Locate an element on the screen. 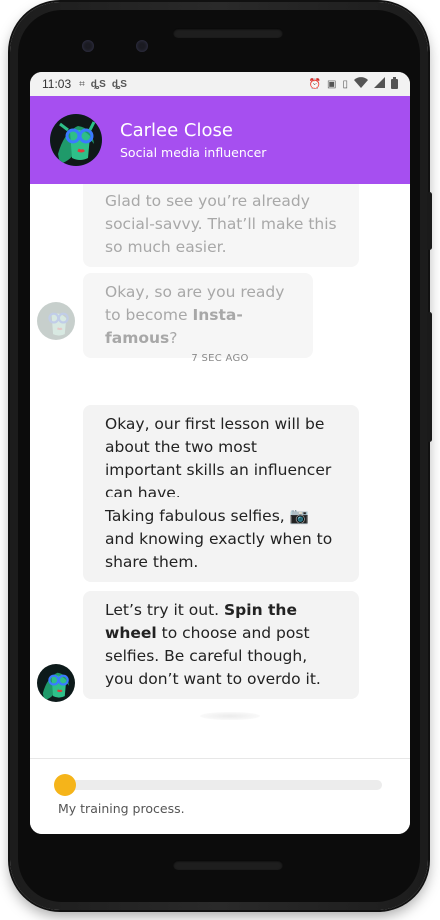 The height and width of the screenshot is (920, 440). contact-role: Social media influencer is located at coordinates (193, 152).